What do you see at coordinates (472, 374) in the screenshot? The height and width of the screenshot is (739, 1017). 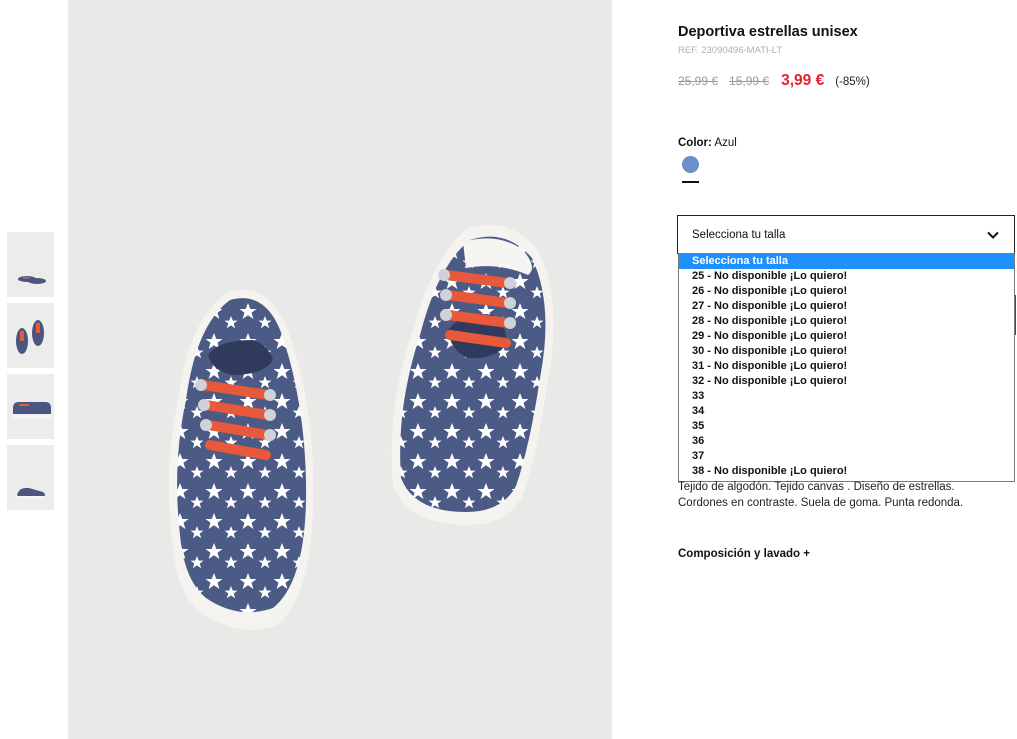 I see `right-shoe` at bounding box center [472, 374].